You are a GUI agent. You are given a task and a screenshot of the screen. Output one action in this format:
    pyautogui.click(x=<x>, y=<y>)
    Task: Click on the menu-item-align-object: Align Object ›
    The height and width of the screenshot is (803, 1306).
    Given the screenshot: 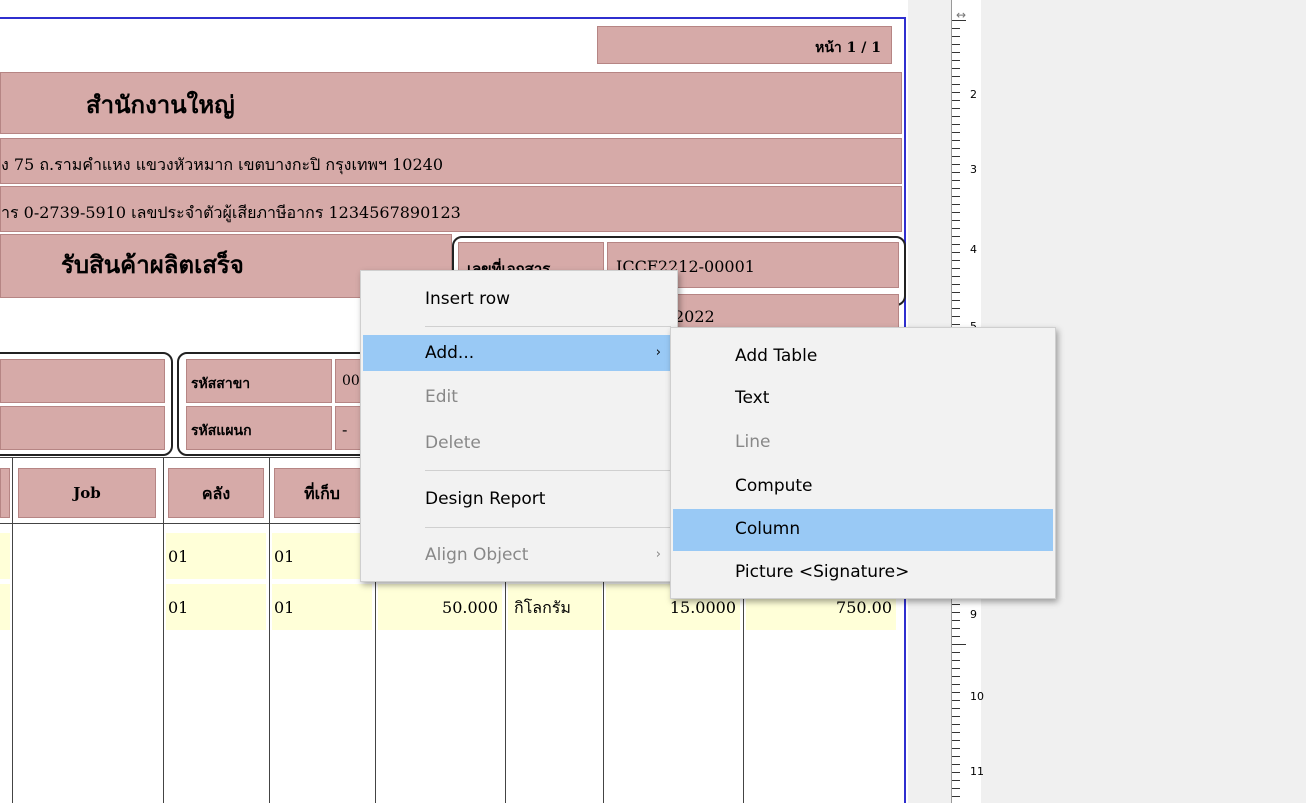 What is the action you would take?
    pyautogui.click(x=519, y=555)
    